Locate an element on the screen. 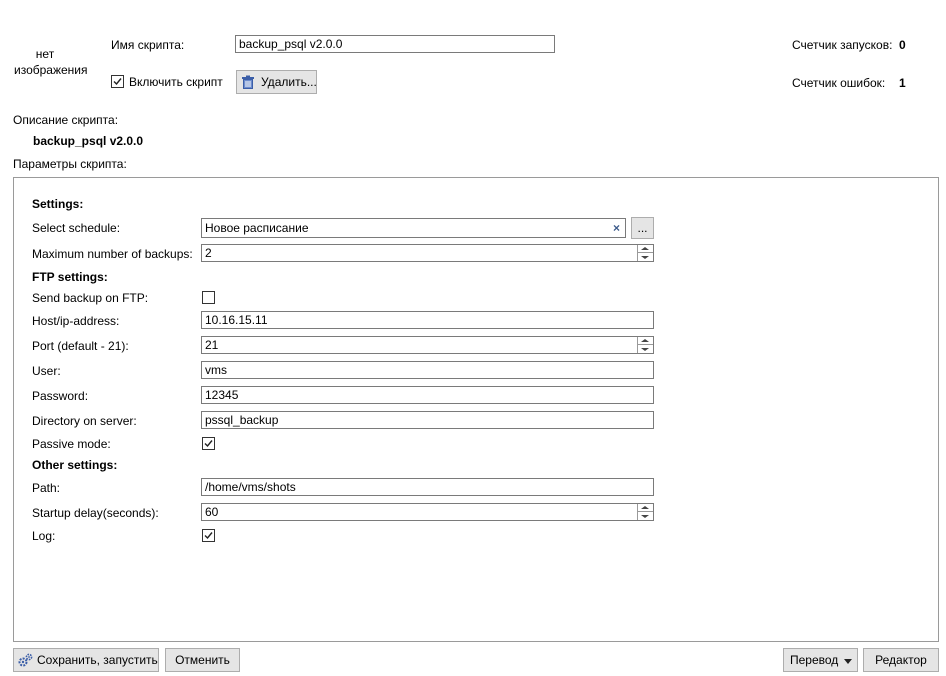 The width and height of the screenshot is (946, 676). translate-button-label: Перевод is located at coordinates (814, 660).